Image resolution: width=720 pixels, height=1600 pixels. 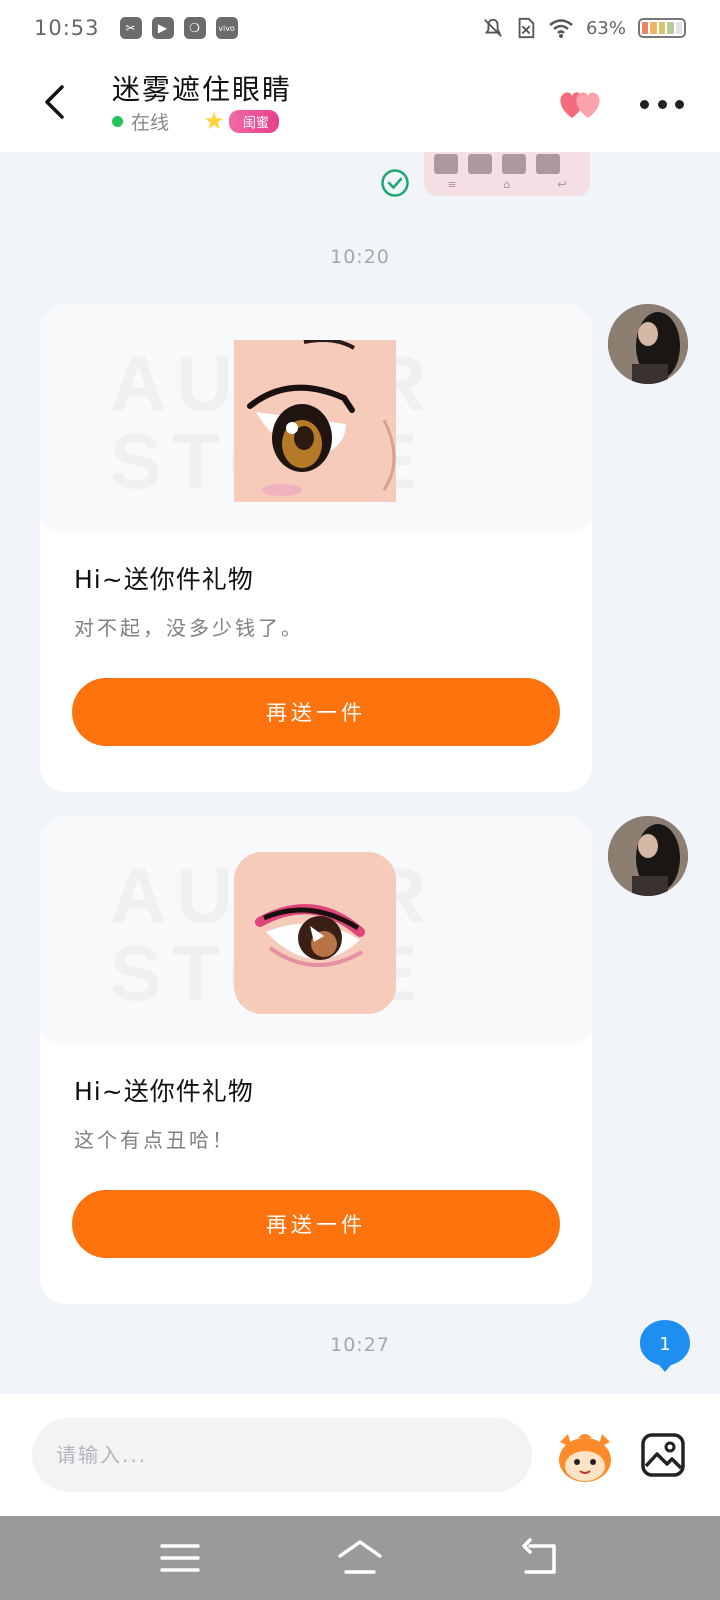 I want to click on screenshot-icon: ✂, so click(x=130, y=28).